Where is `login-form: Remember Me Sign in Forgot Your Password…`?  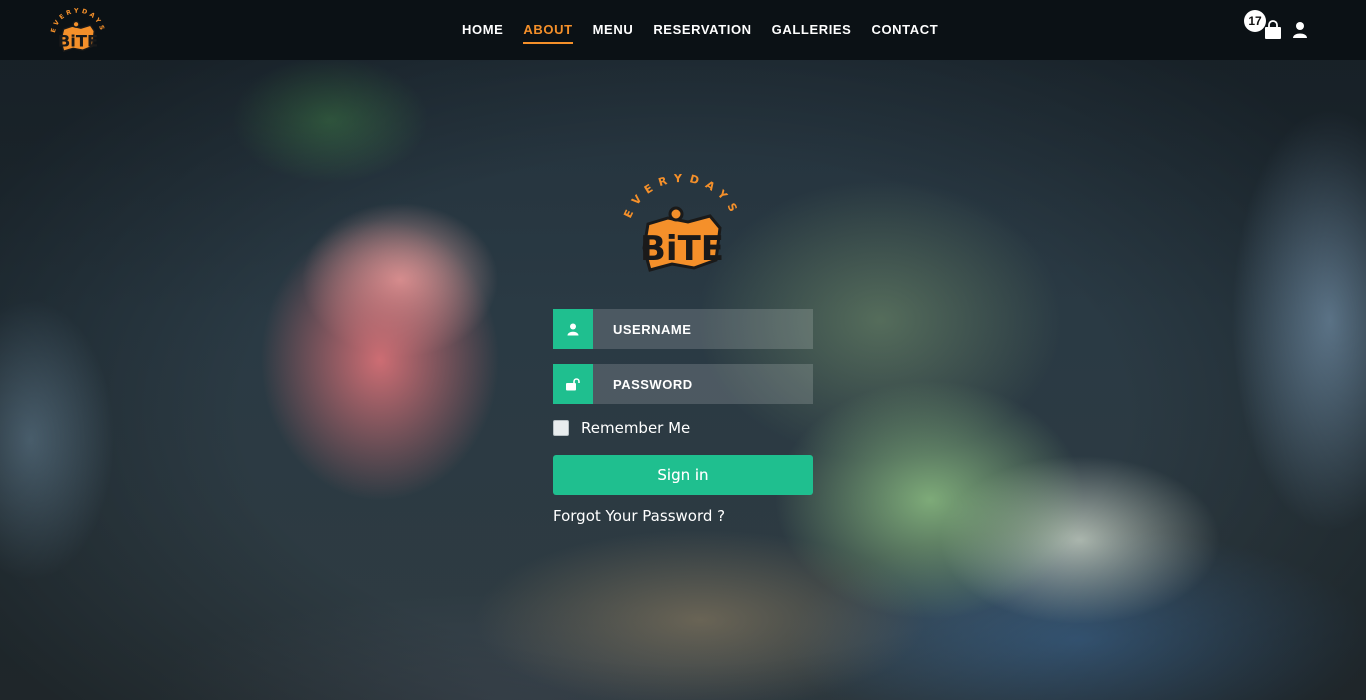
login-form: Remember Me Sign in Forgot Your Password… is located at coordinates (683, 417).